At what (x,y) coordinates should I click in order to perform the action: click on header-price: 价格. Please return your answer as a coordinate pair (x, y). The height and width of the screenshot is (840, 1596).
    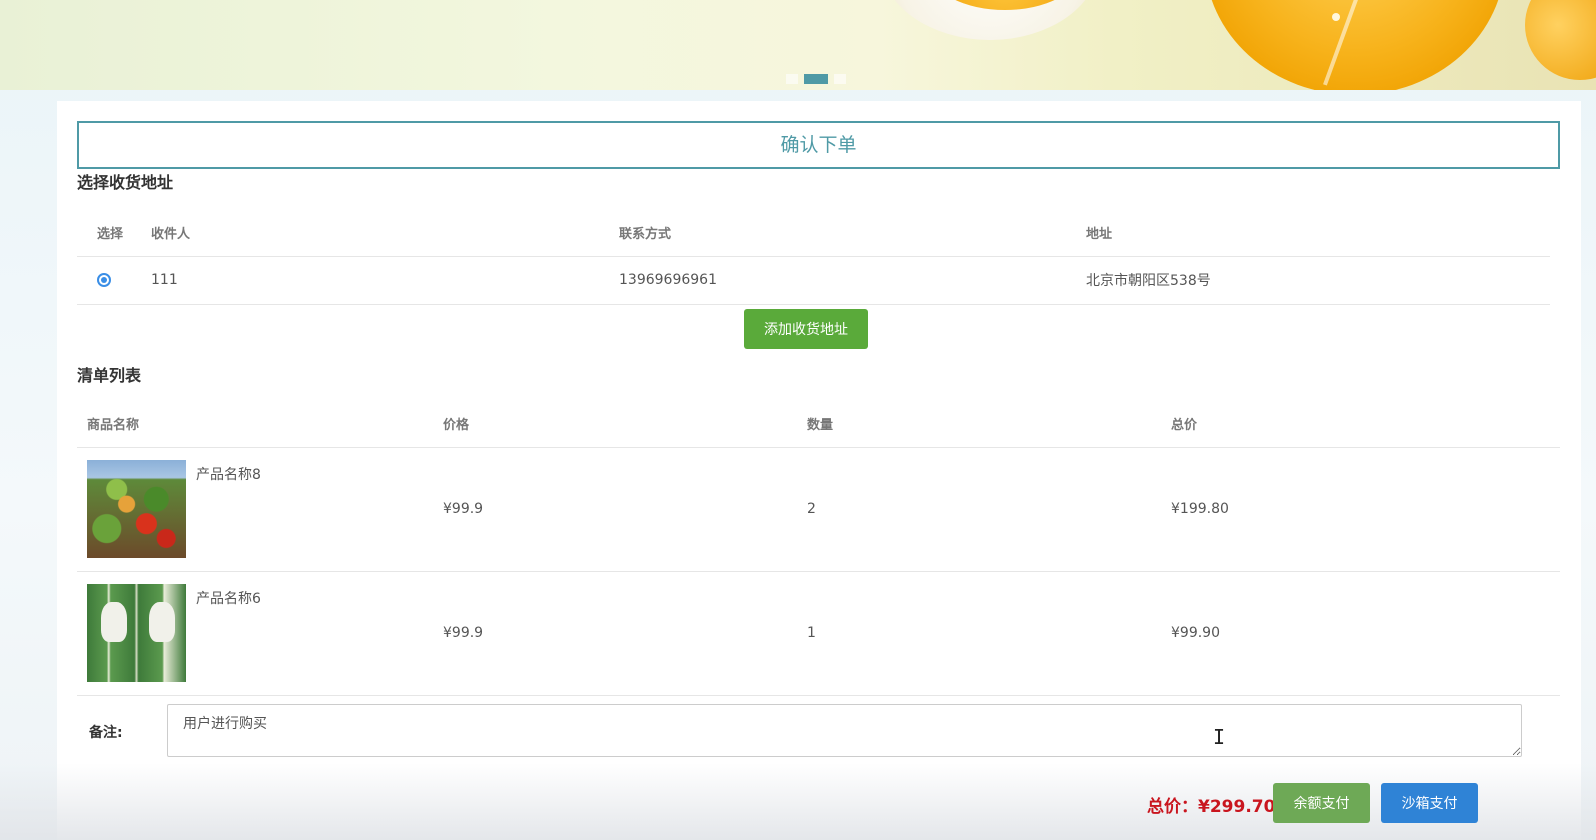
    Looking at the image, I should click on (625, 424).